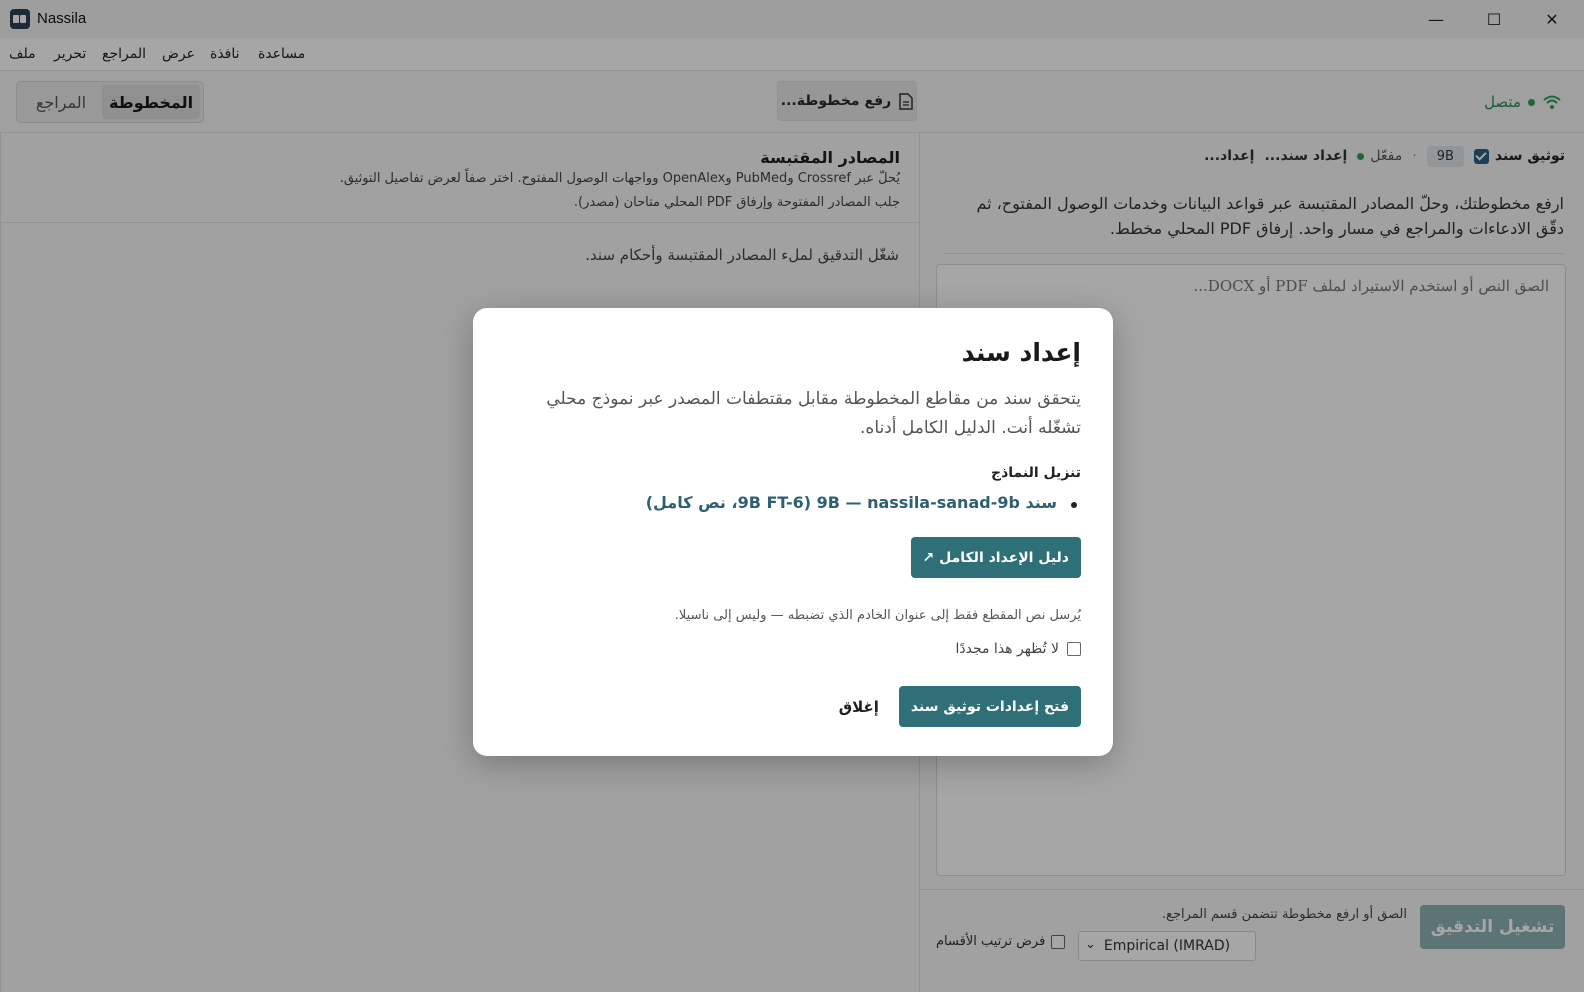 The image size is (1584, 992). Describe the element at coordinates (1036, 473) in the screenshot. I see `models-subtitle: تنزيل النماذج` at that location.